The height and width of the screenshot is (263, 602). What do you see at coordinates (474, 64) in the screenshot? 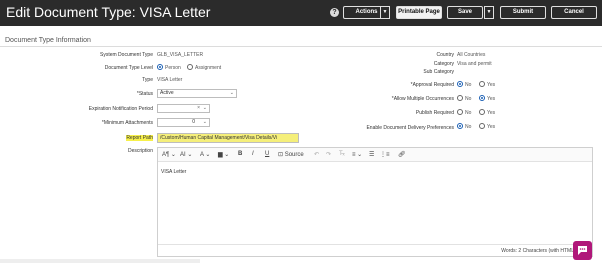
I see `category-value: Visa and permit` at bounding box center [474, 64].